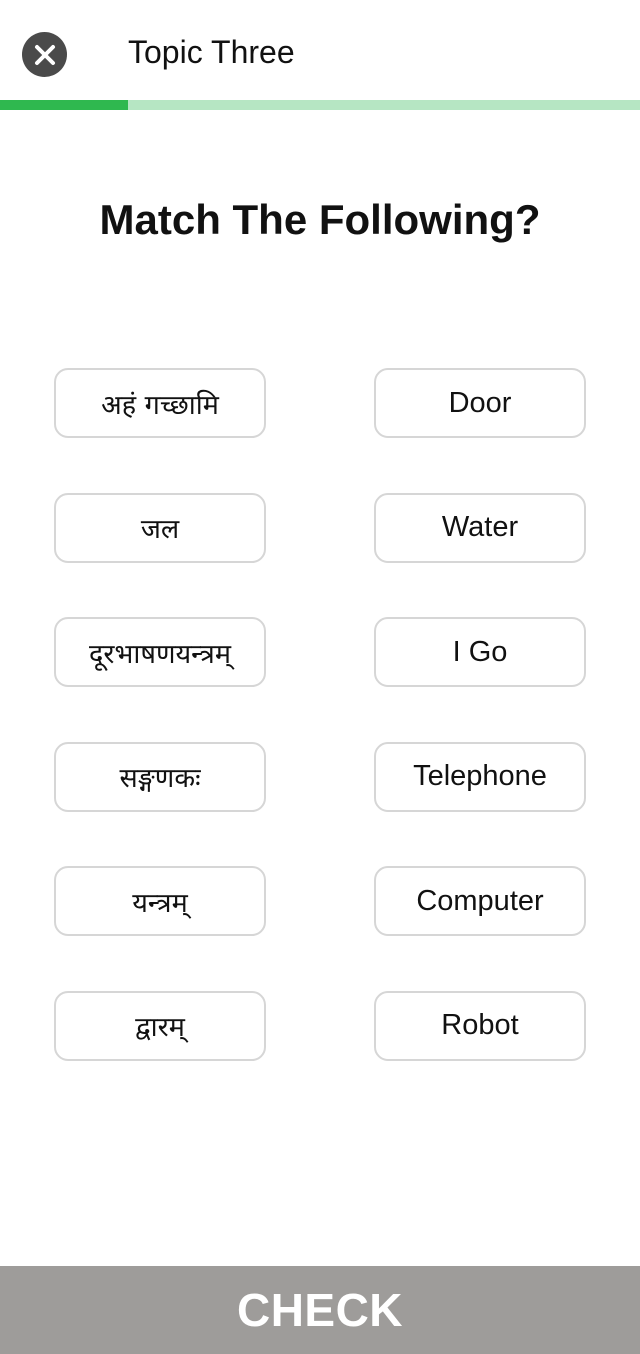 The image size is (640, 1354). I want to click on close-button, so click(44, 54).